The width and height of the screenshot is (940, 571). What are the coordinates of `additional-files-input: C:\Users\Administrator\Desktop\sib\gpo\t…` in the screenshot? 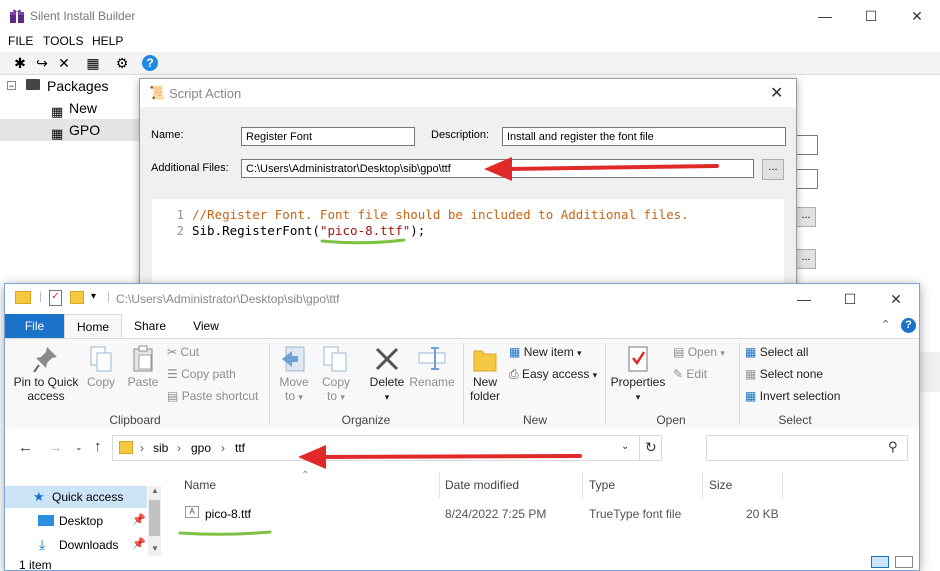 It's located at (497, 168).